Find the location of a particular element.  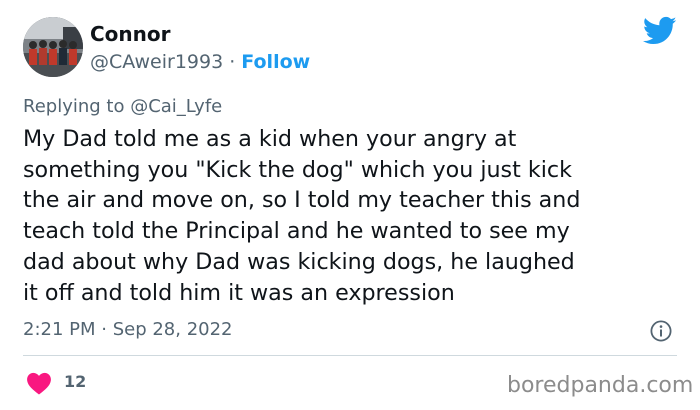

replying-to: Replying to @Cai_Lyfe is located at coordinates (122, 107).